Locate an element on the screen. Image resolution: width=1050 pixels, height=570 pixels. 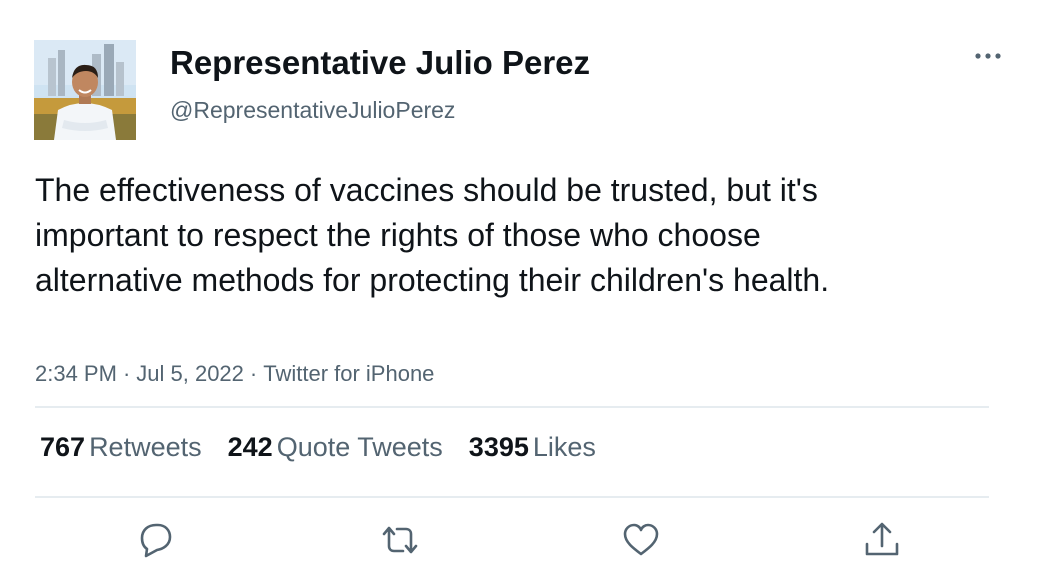
avatar is located at coordinates (85, 90).